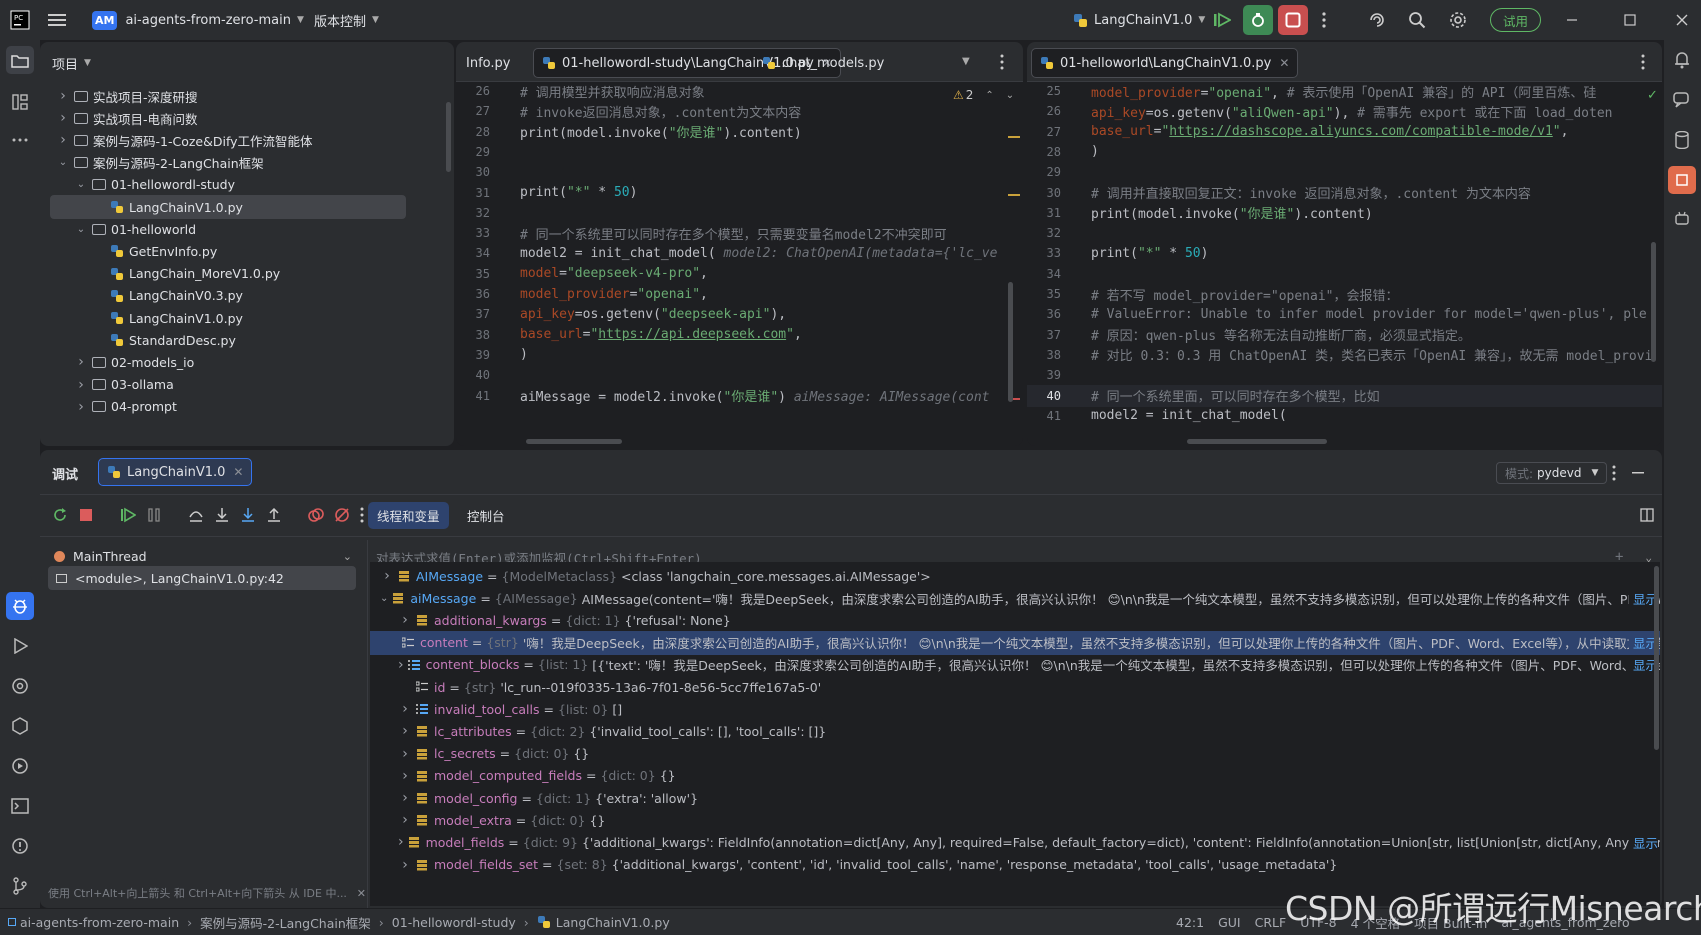 This screenshot has width=1701, height=935. What do you see at coordinates (316, 515) in the screenshot?
I see `view-breakpoints-icon` at bounding box center [316, 515].